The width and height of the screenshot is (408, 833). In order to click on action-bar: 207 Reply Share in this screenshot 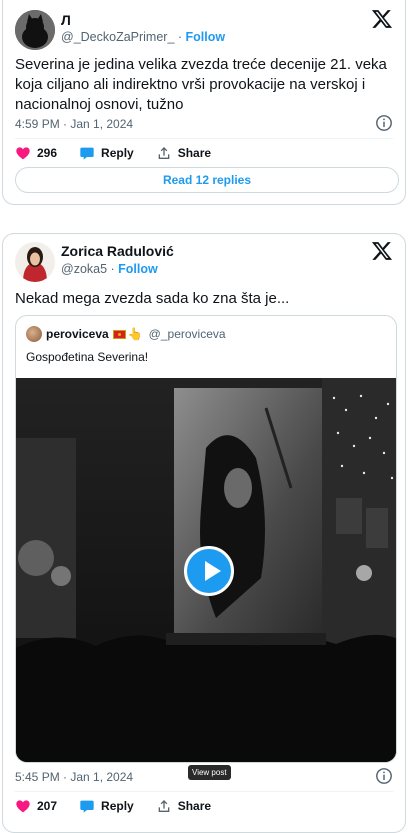, I will do `click(124, 806)`.